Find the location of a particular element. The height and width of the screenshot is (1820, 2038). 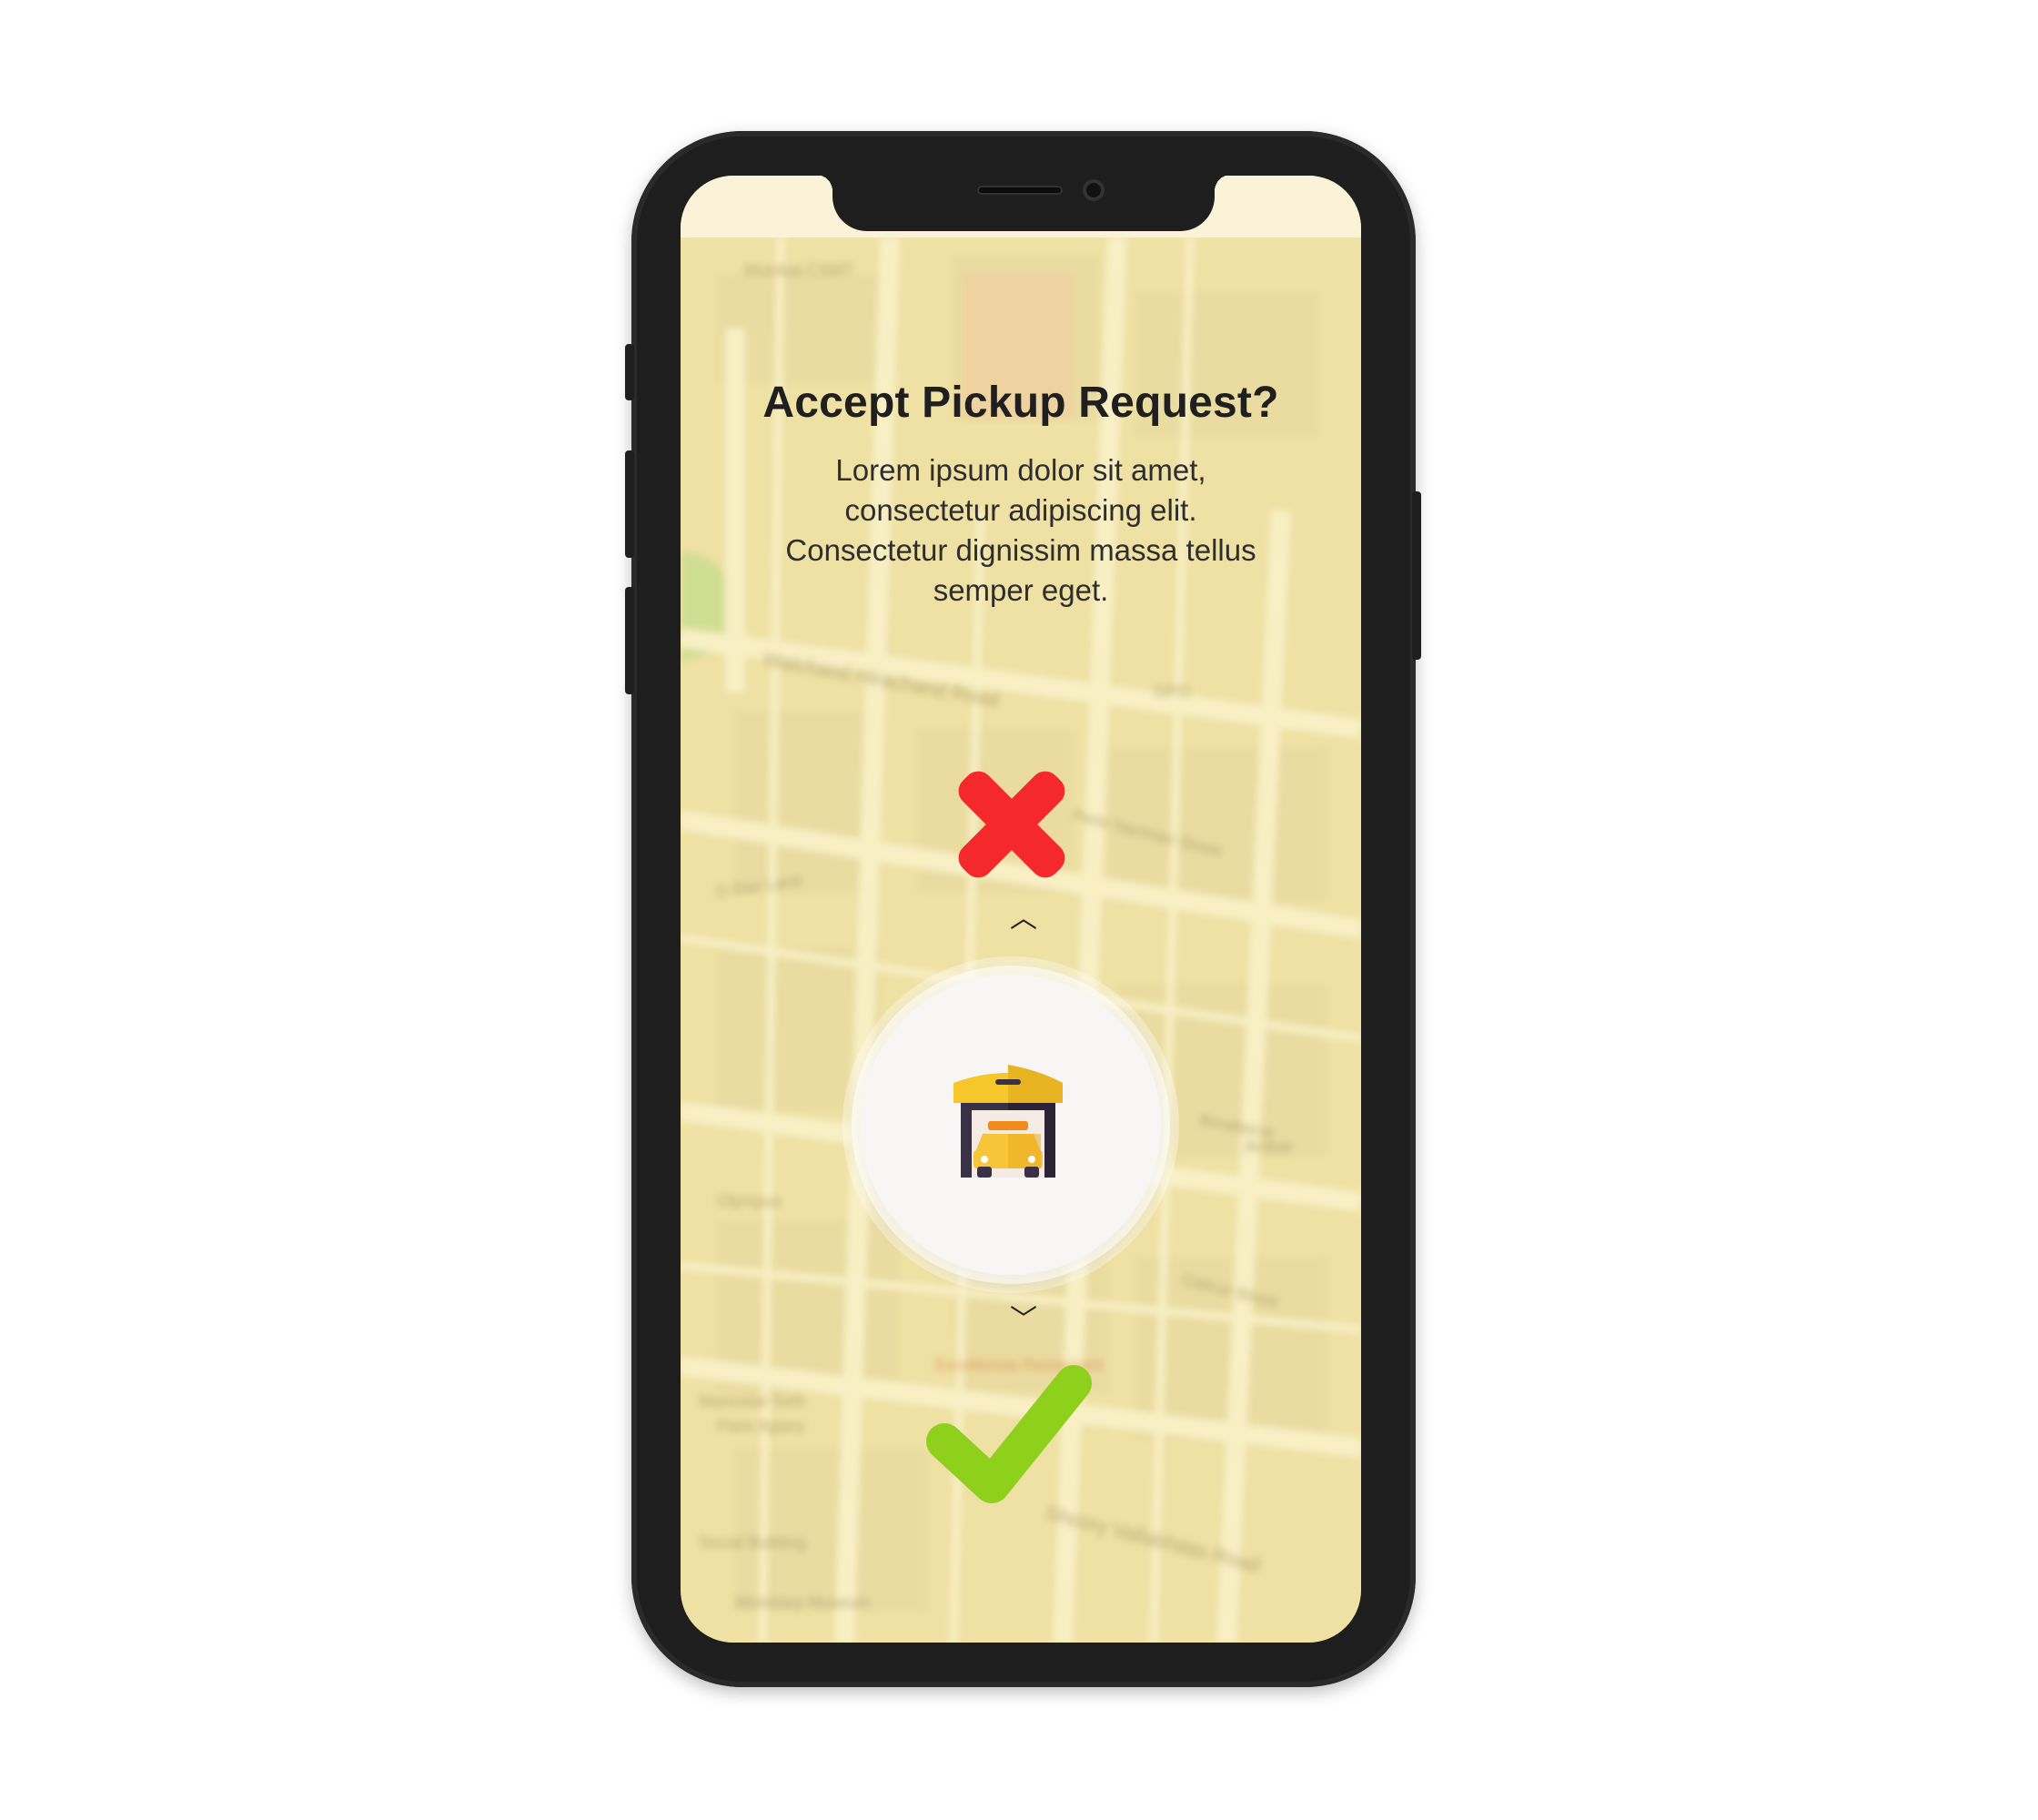

cross-icon is located at coordinates (1012, 825).